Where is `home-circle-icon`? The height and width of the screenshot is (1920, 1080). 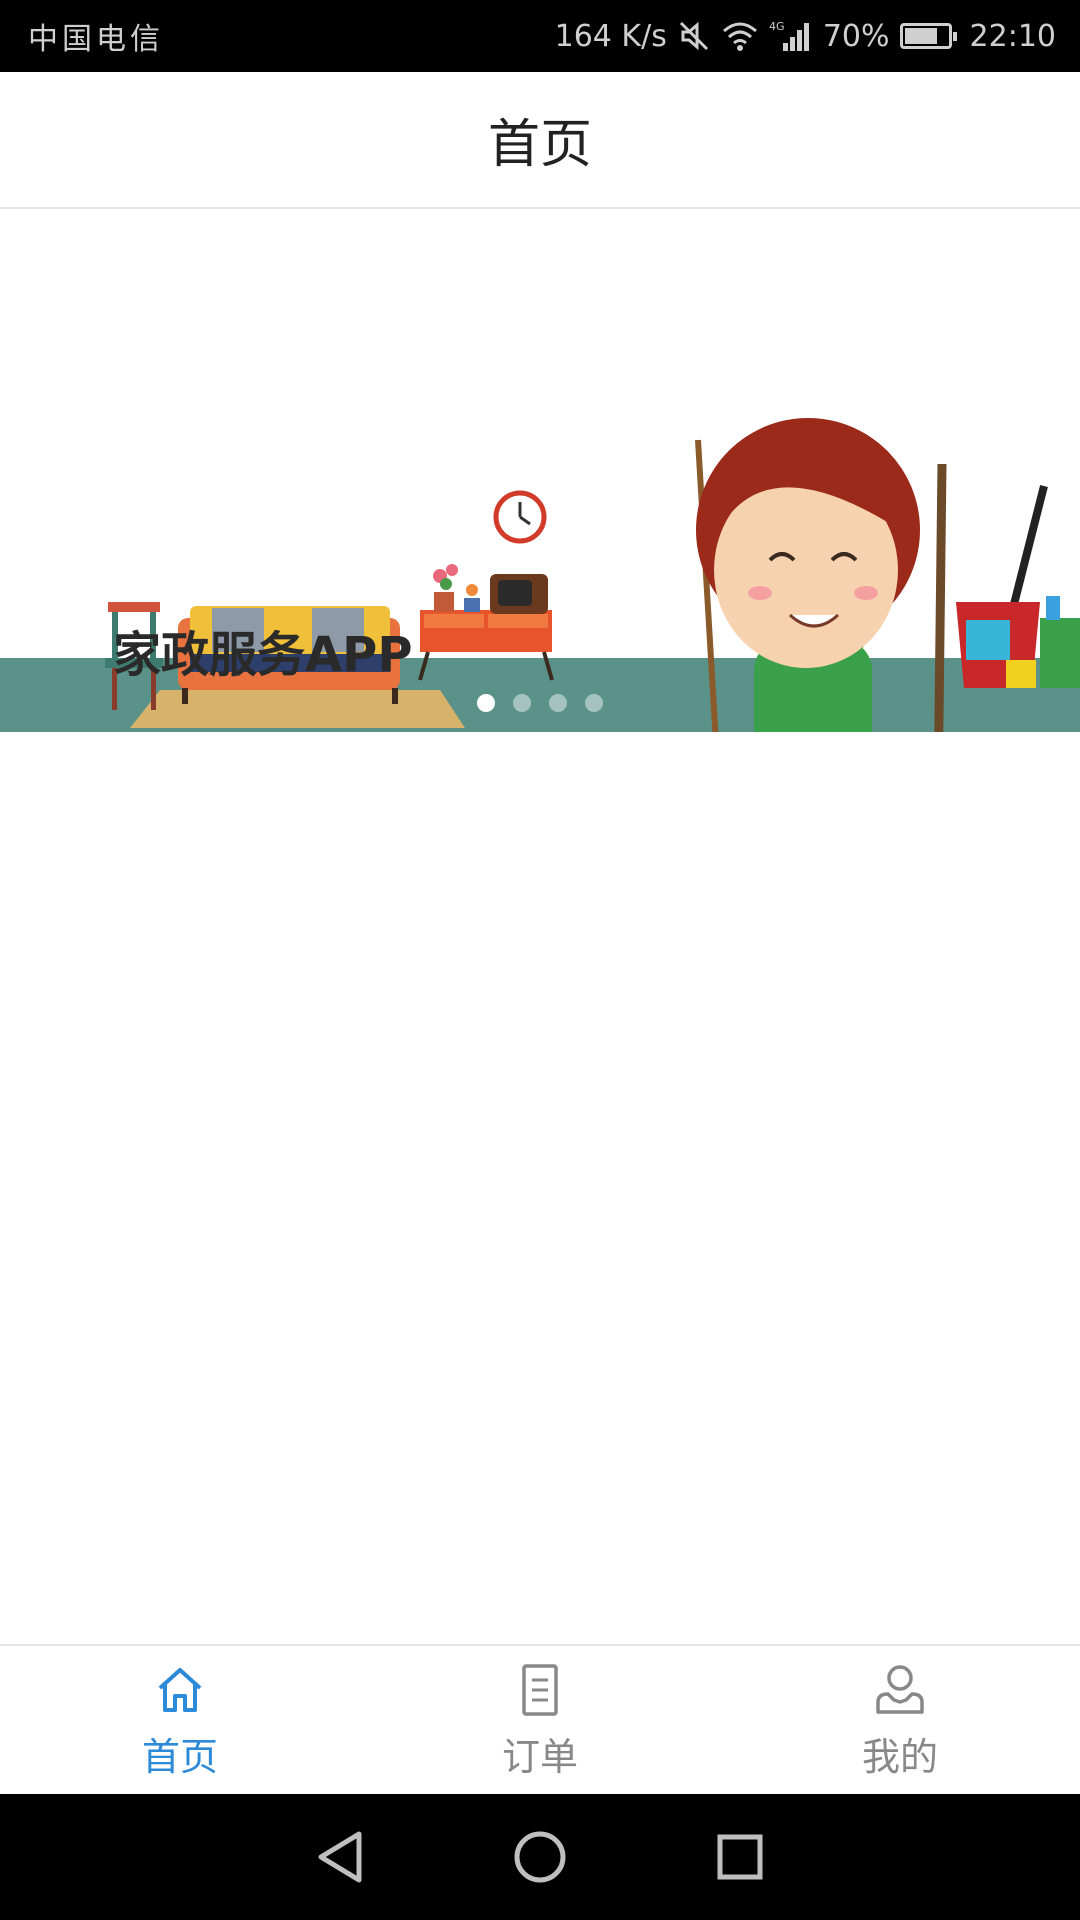 home-circle-icon is located at coordinates (540, 1857).